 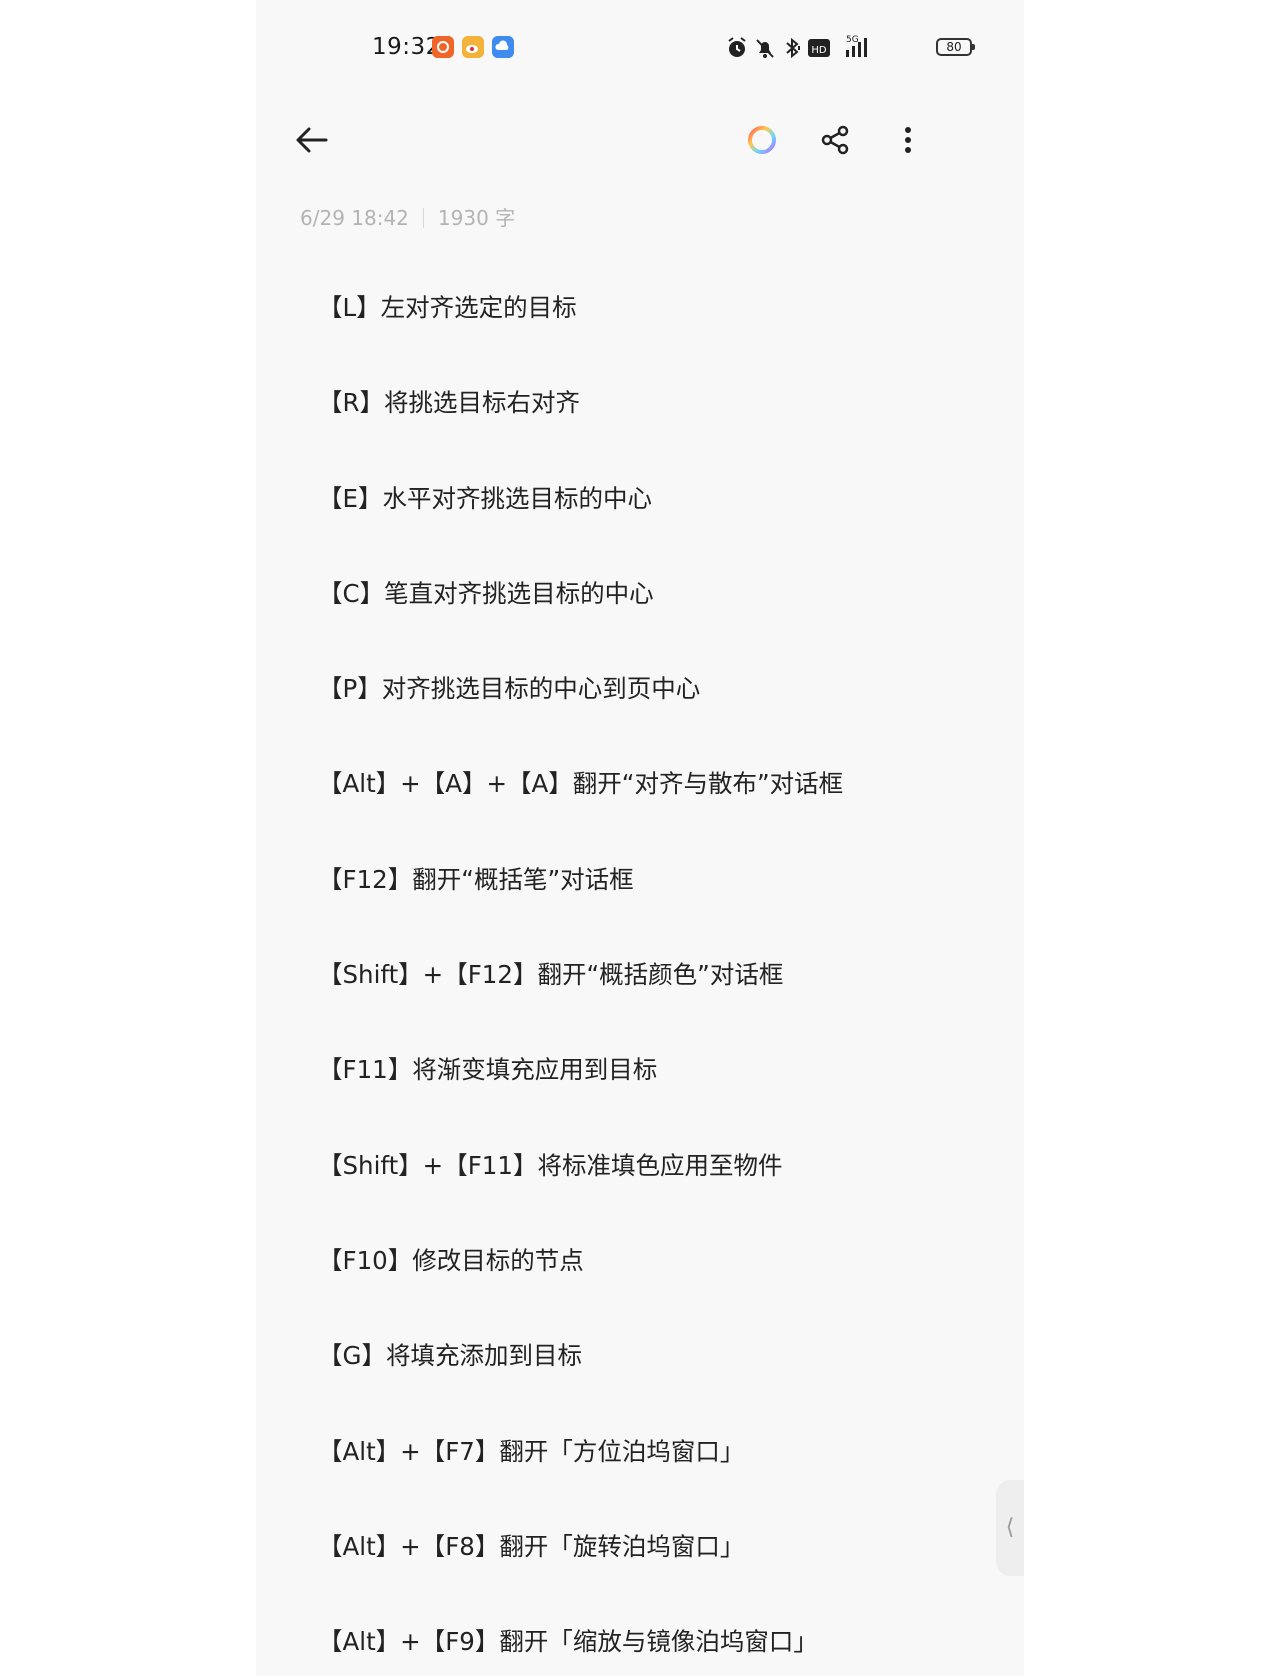 I want to click on more-options-button, so click(x=908, y=140).